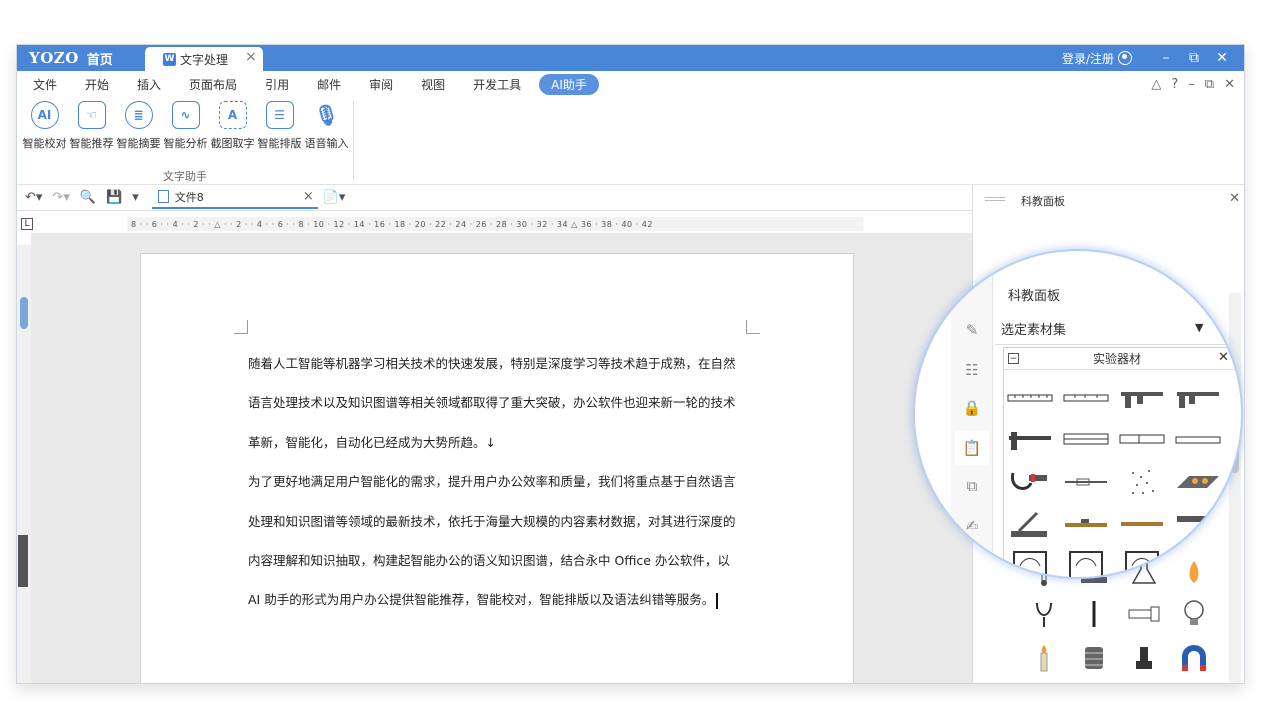 Image resolution: width=1280 pixels, height=720 pixels. What do you see at coordinates (44, 84) in the screenshot?
I see `menu-file: 文件` at bounding box center [44, 84].